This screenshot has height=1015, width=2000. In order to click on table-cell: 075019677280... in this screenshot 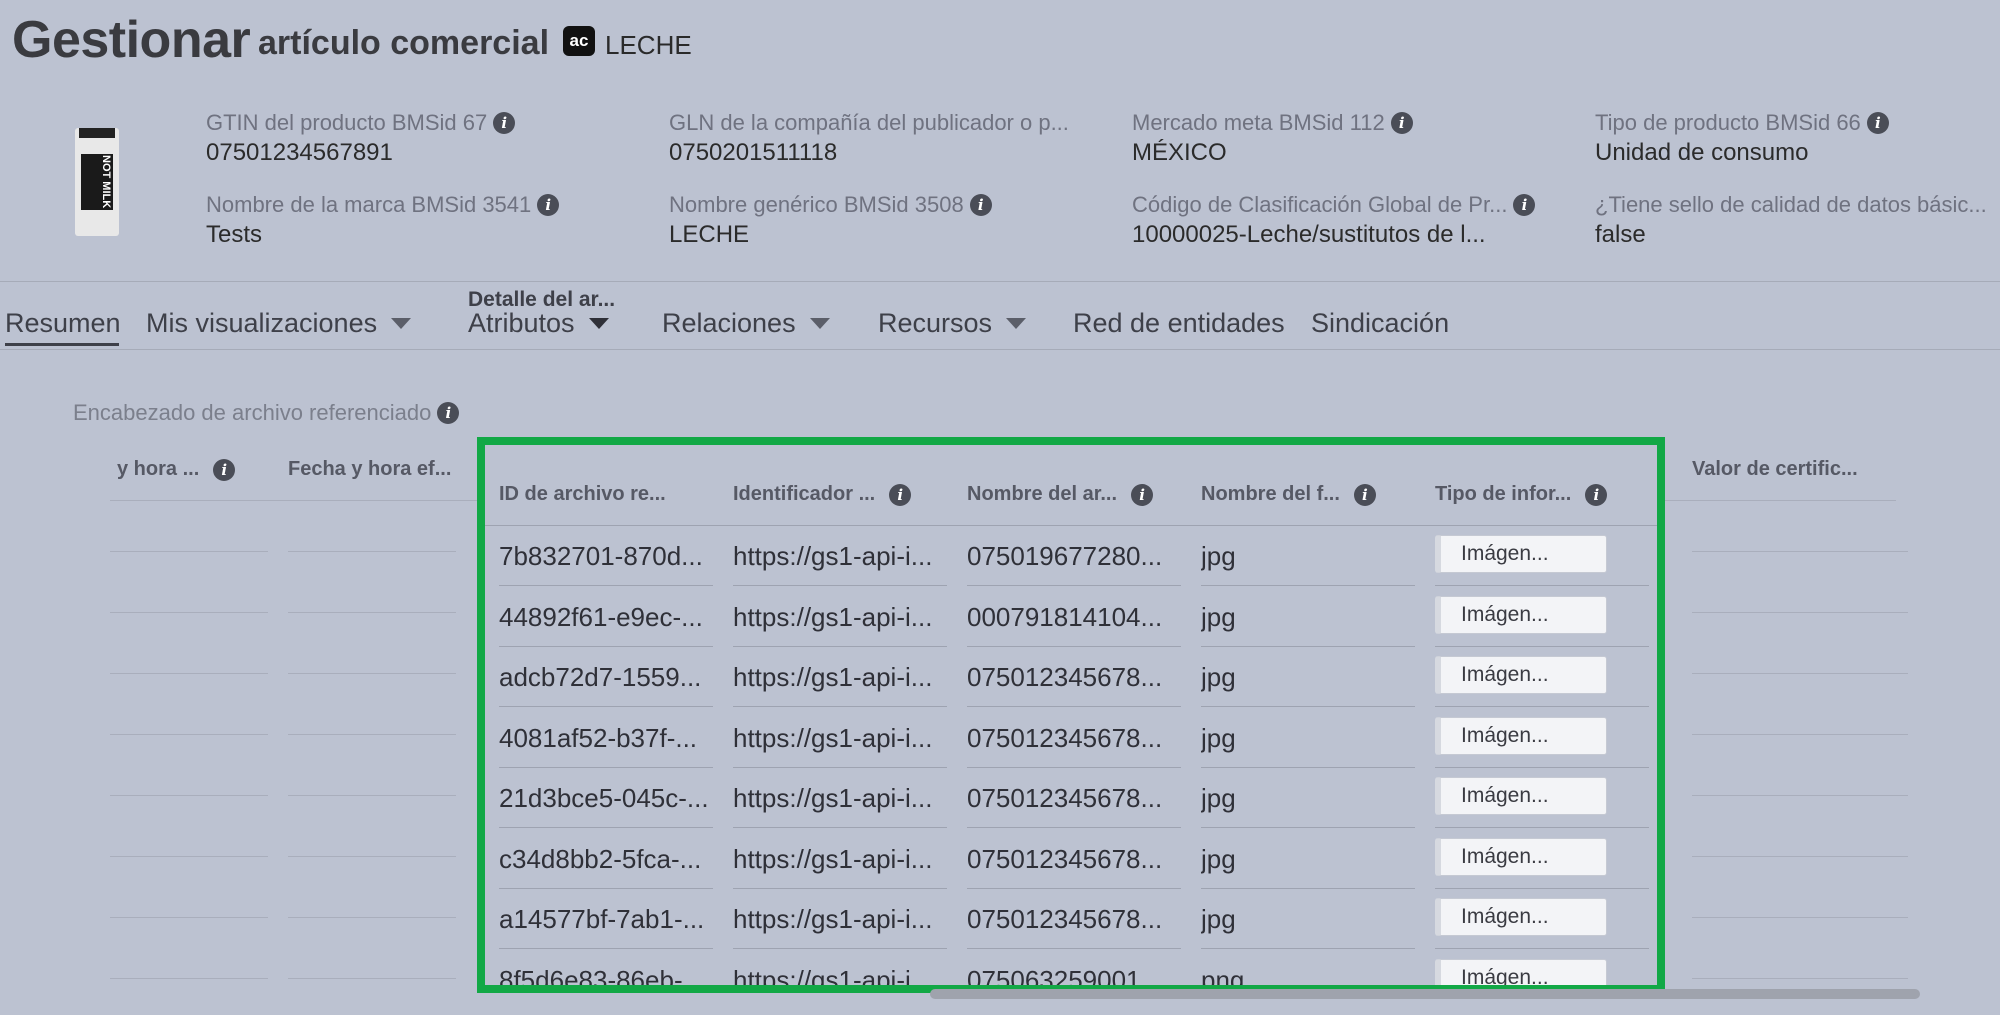, I will do `click(1074, 556)`.